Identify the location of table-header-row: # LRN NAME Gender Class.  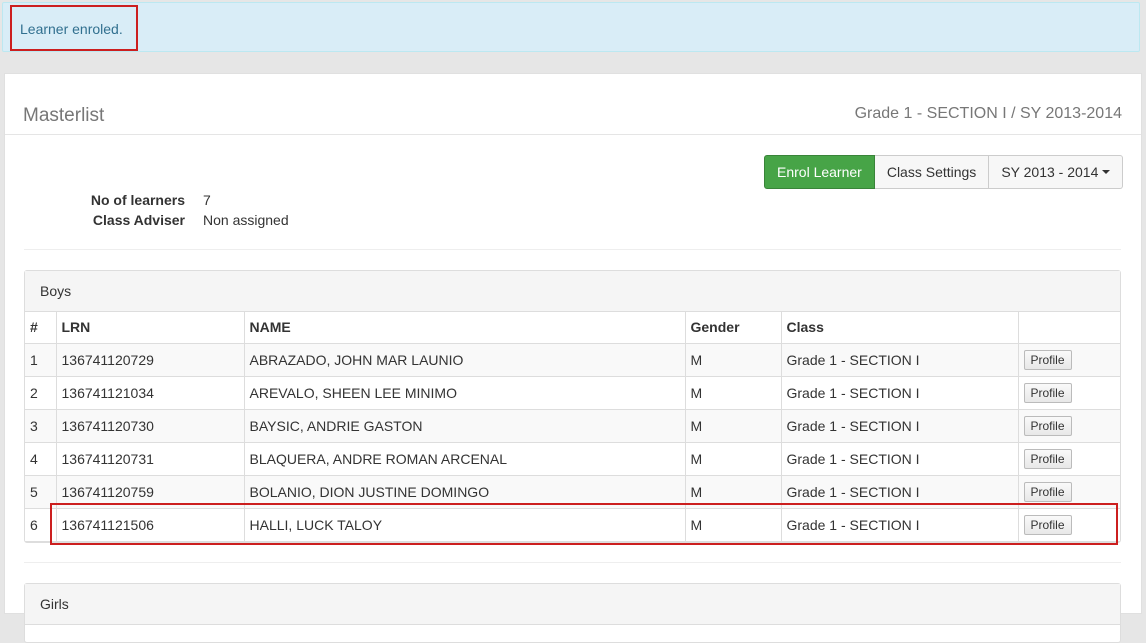
(572, 328).